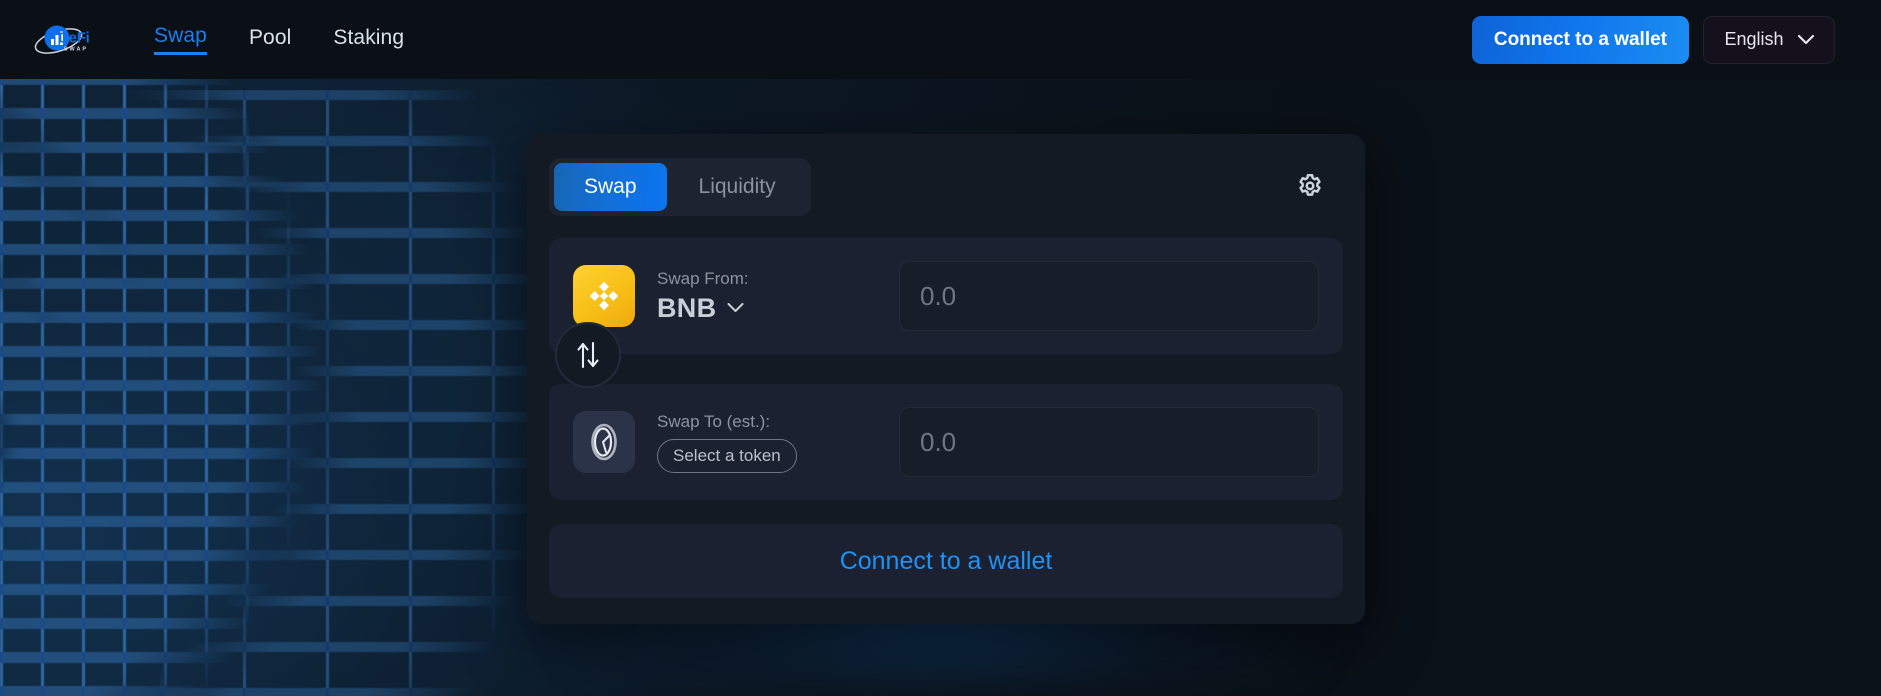 Image resolution: width=1881 pixels, height=696 pixels. I want to click on card-tabs: Swap Liquidity, so click(680, 187).